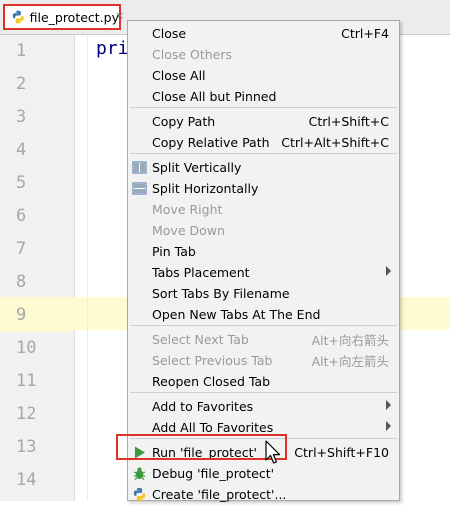 This screenshot has width=450, height=505. What do you see at coordinates (21, 117) in the screenshot?
I see `line-number: 3` at bounding box center [21, 117].